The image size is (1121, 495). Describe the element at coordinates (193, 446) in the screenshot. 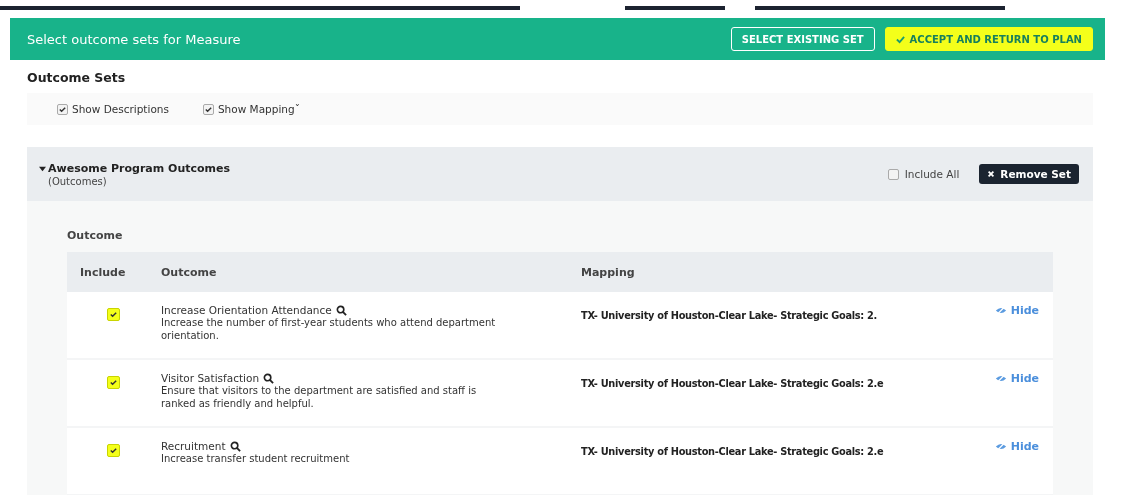

I see `outcome-title: Recruitment` at that location.